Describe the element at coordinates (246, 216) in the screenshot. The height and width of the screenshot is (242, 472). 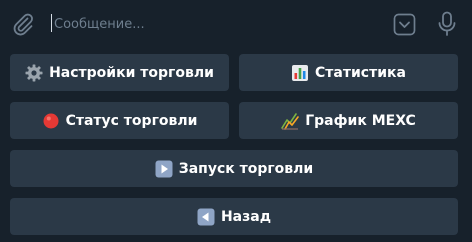
I see `button-label: Назад` at that location.